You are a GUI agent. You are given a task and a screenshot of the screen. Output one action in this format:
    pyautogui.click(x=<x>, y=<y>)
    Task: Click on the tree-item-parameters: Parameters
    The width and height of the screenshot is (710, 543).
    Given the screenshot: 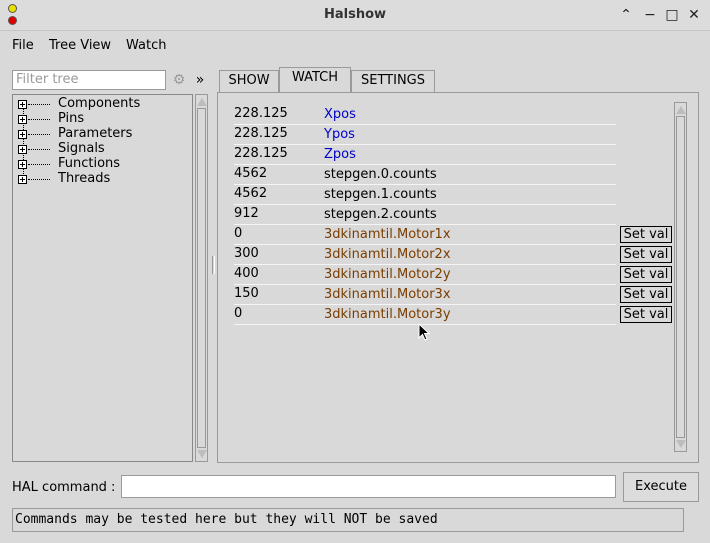 What is the action you would take?
    pyautogui.click(x=98, y=134)
    